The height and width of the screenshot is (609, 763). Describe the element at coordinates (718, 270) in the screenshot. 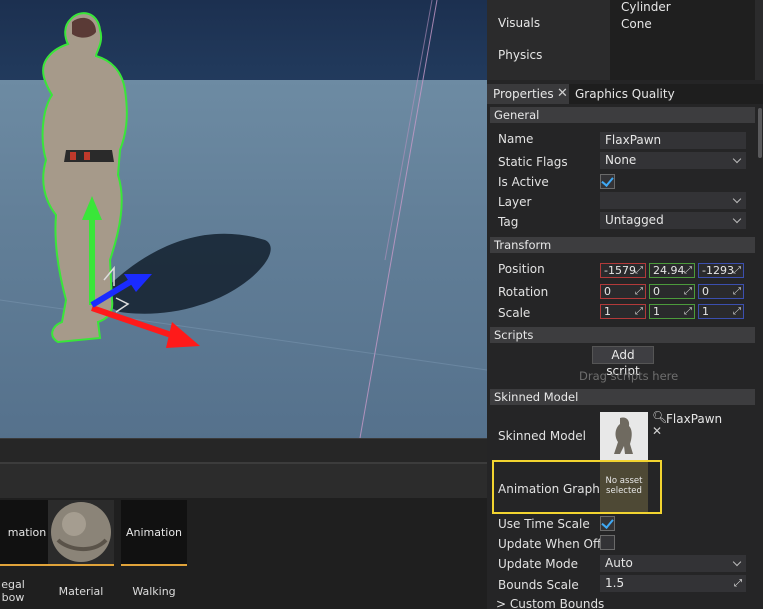

I see `position-z-value: -1293` at that location.